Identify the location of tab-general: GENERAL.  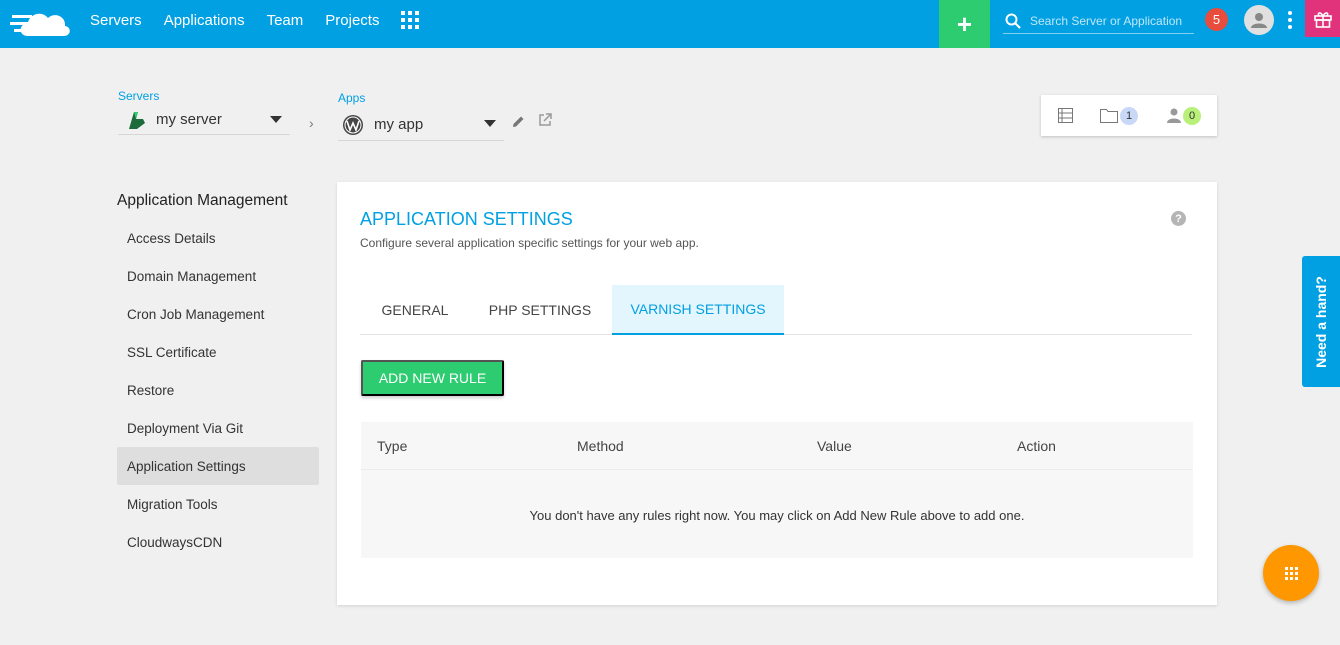
(415, 309).